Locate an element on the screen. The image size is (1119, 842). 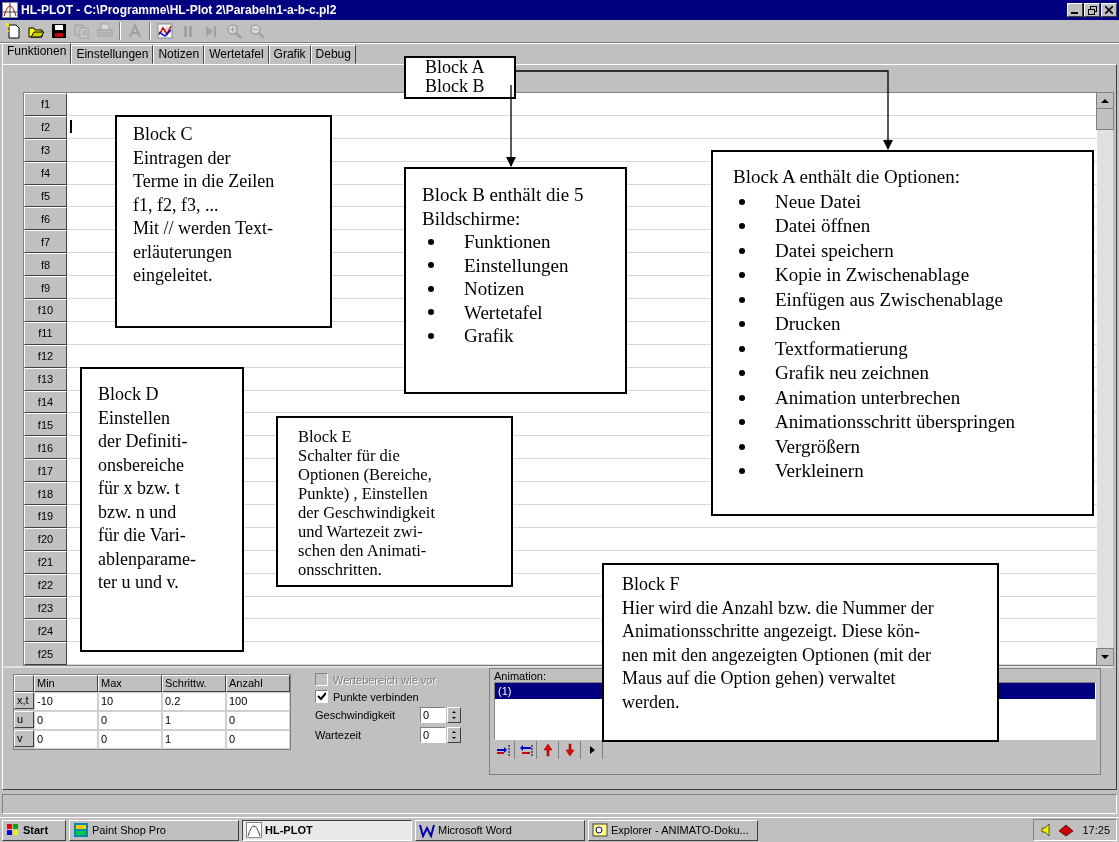
arrow-down-icon is located at coordinates (570, 750).